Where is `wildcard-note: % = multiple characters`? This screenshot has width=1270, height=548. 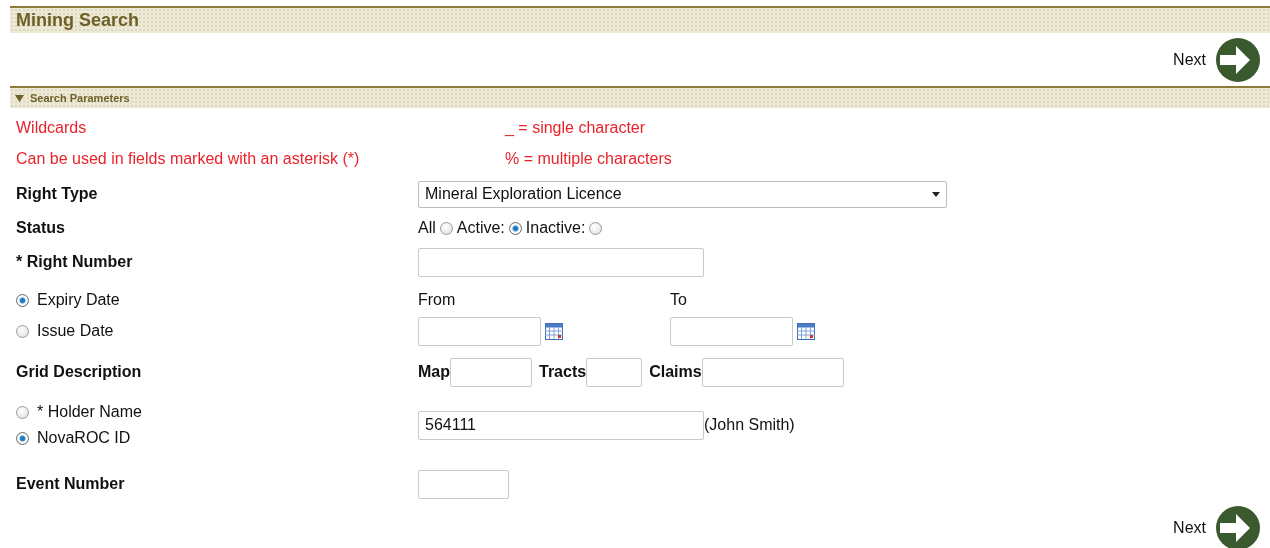 wildcard-note: % = multiple characters is located at coordinates (588, 158).